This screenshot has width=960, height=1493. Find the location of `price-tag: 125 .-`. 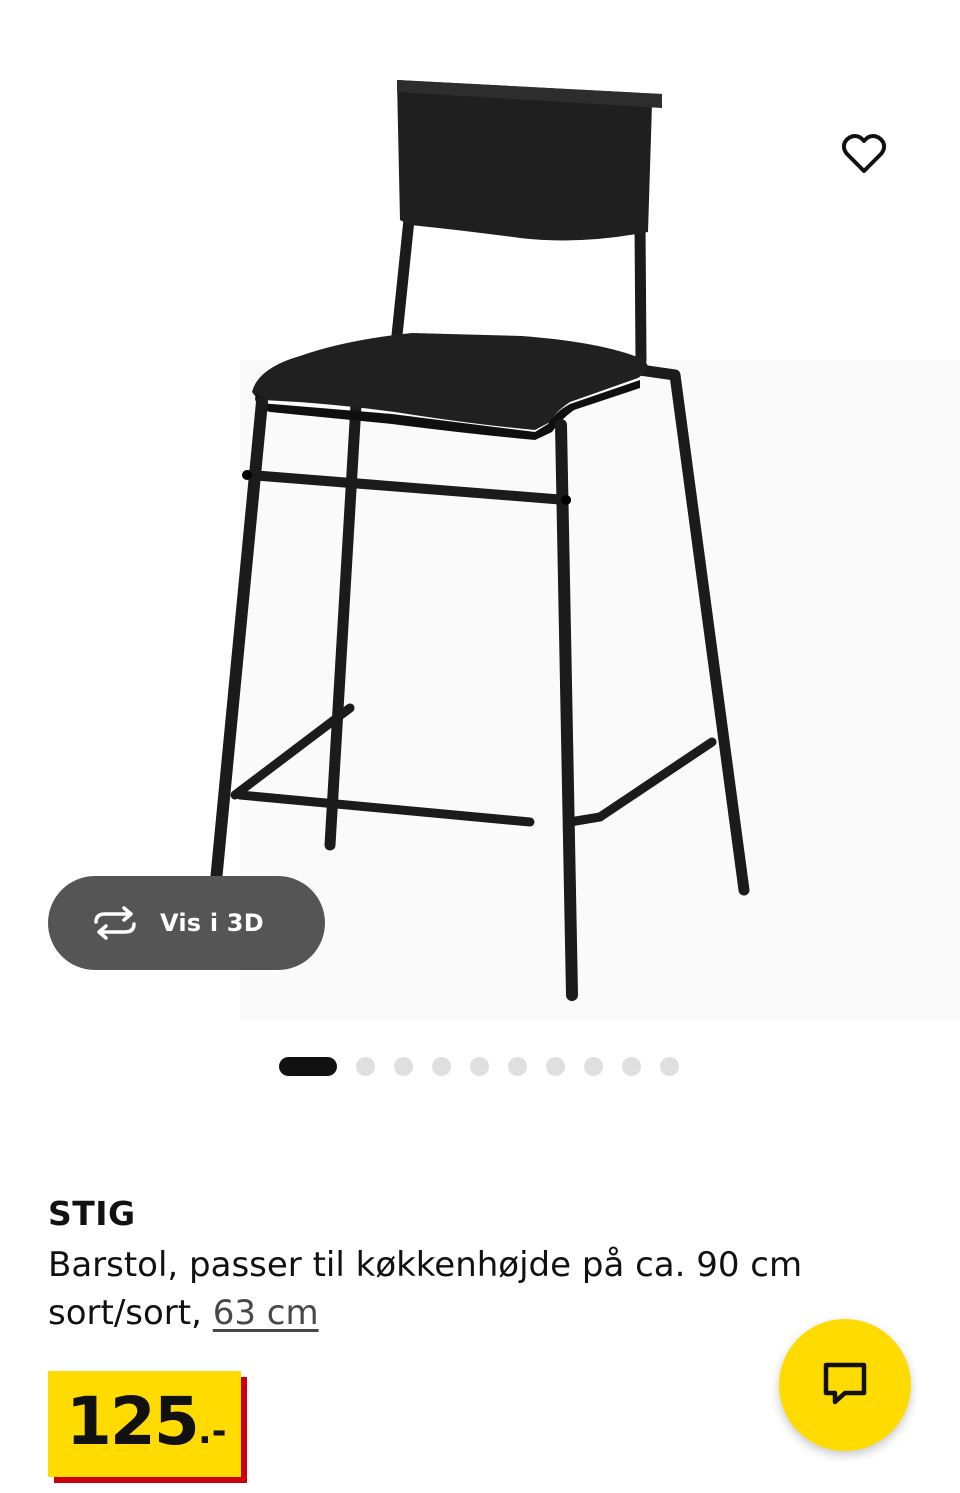

price-tag: 125 .- is located at coordinates (147, 1427).